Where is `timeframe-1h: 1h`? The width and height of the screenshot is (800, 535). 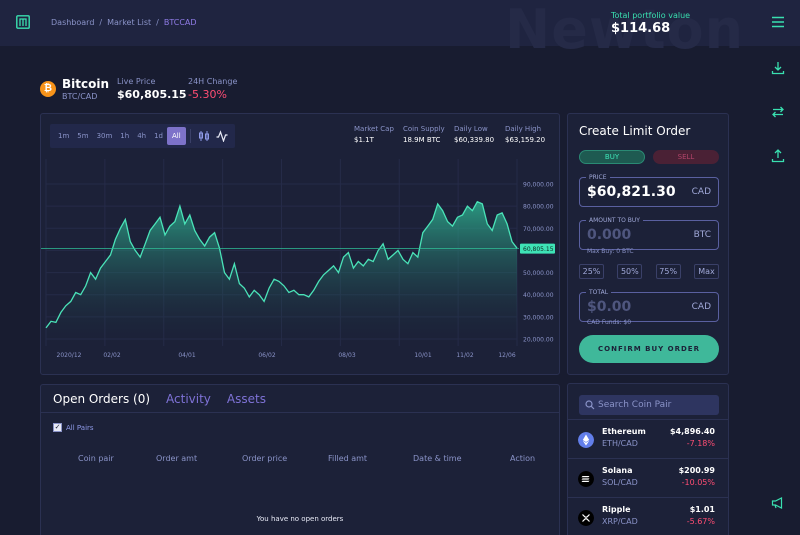
timeframe-1h: 1h is located at coordinates (124, 136).